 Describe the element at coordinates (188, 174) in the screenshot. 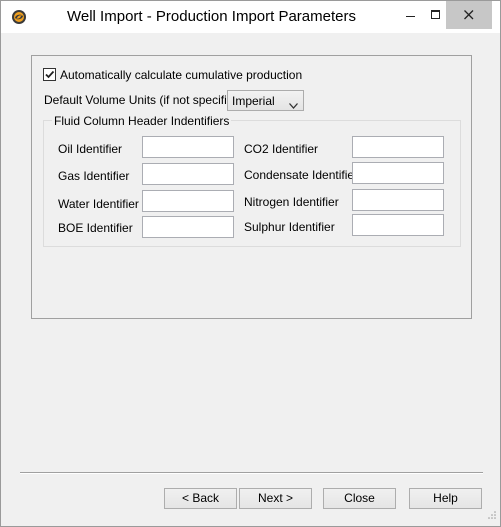

I see `gas-identifier-input` at that location.